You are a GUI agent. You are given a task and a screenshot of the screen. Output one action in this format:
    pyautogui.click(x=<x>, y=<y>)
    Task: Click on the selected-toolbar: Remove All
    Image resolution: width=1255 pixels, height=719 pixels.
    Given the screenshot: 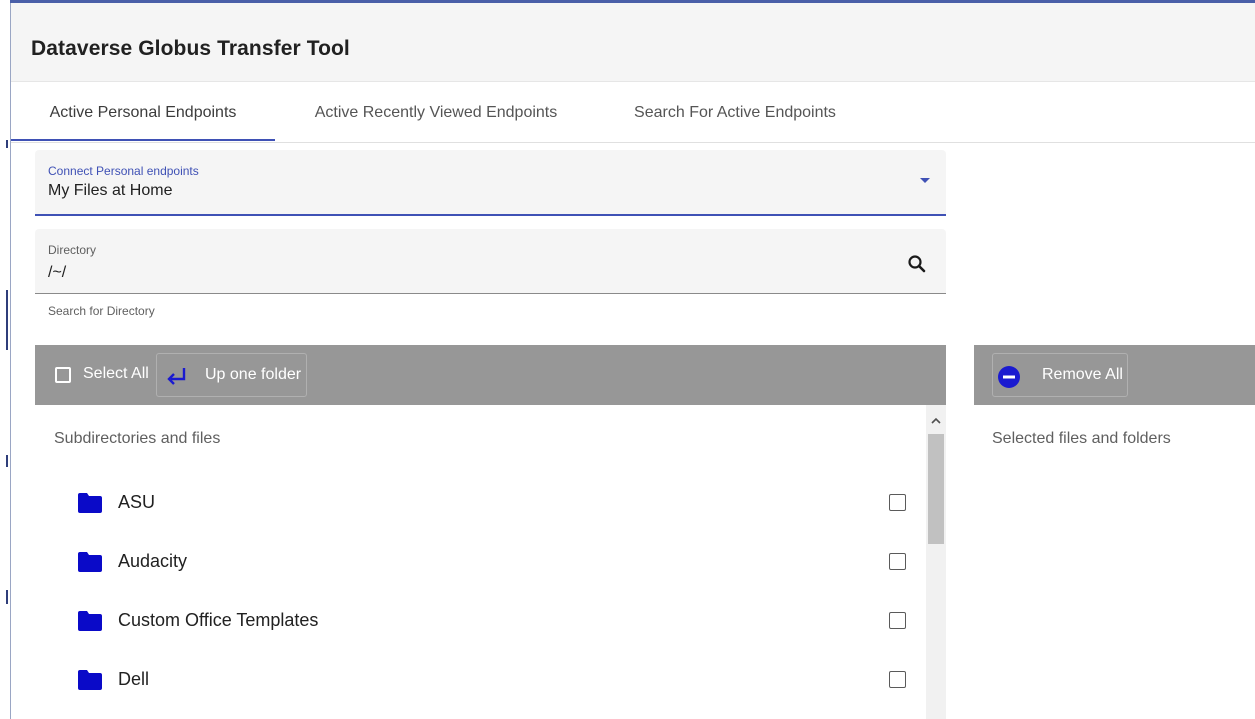 What is the action you would take?
    pyautogui.click(x=1114, y=375)
    